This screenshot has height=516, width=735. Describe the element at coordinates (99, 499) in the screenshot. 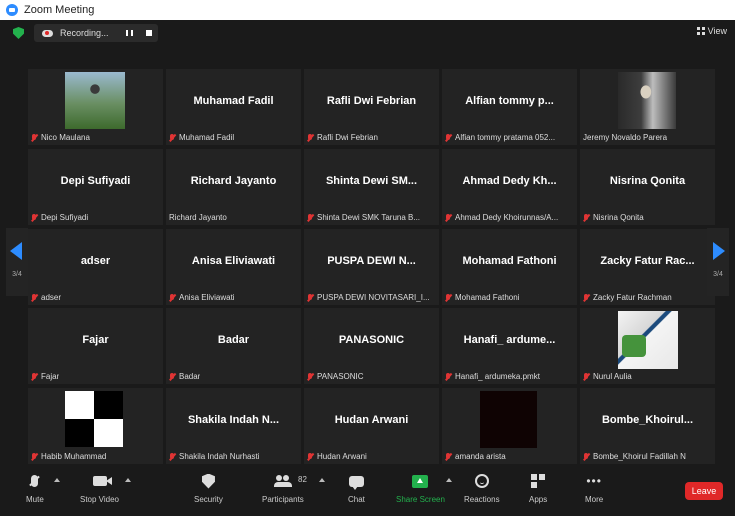

I see `stop-video-label: Stop Video` at that location.